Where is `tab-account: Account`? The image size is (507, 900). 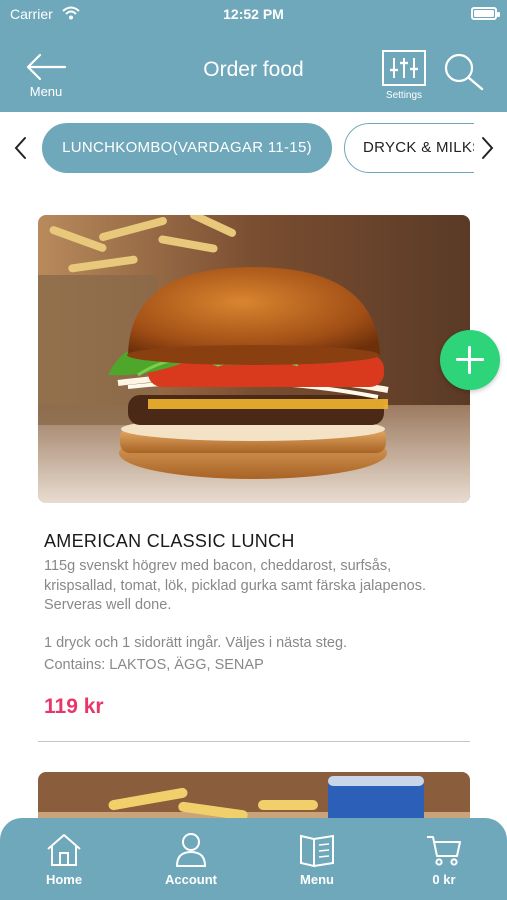
tab-account: Account is located at coordinates (191, 859).